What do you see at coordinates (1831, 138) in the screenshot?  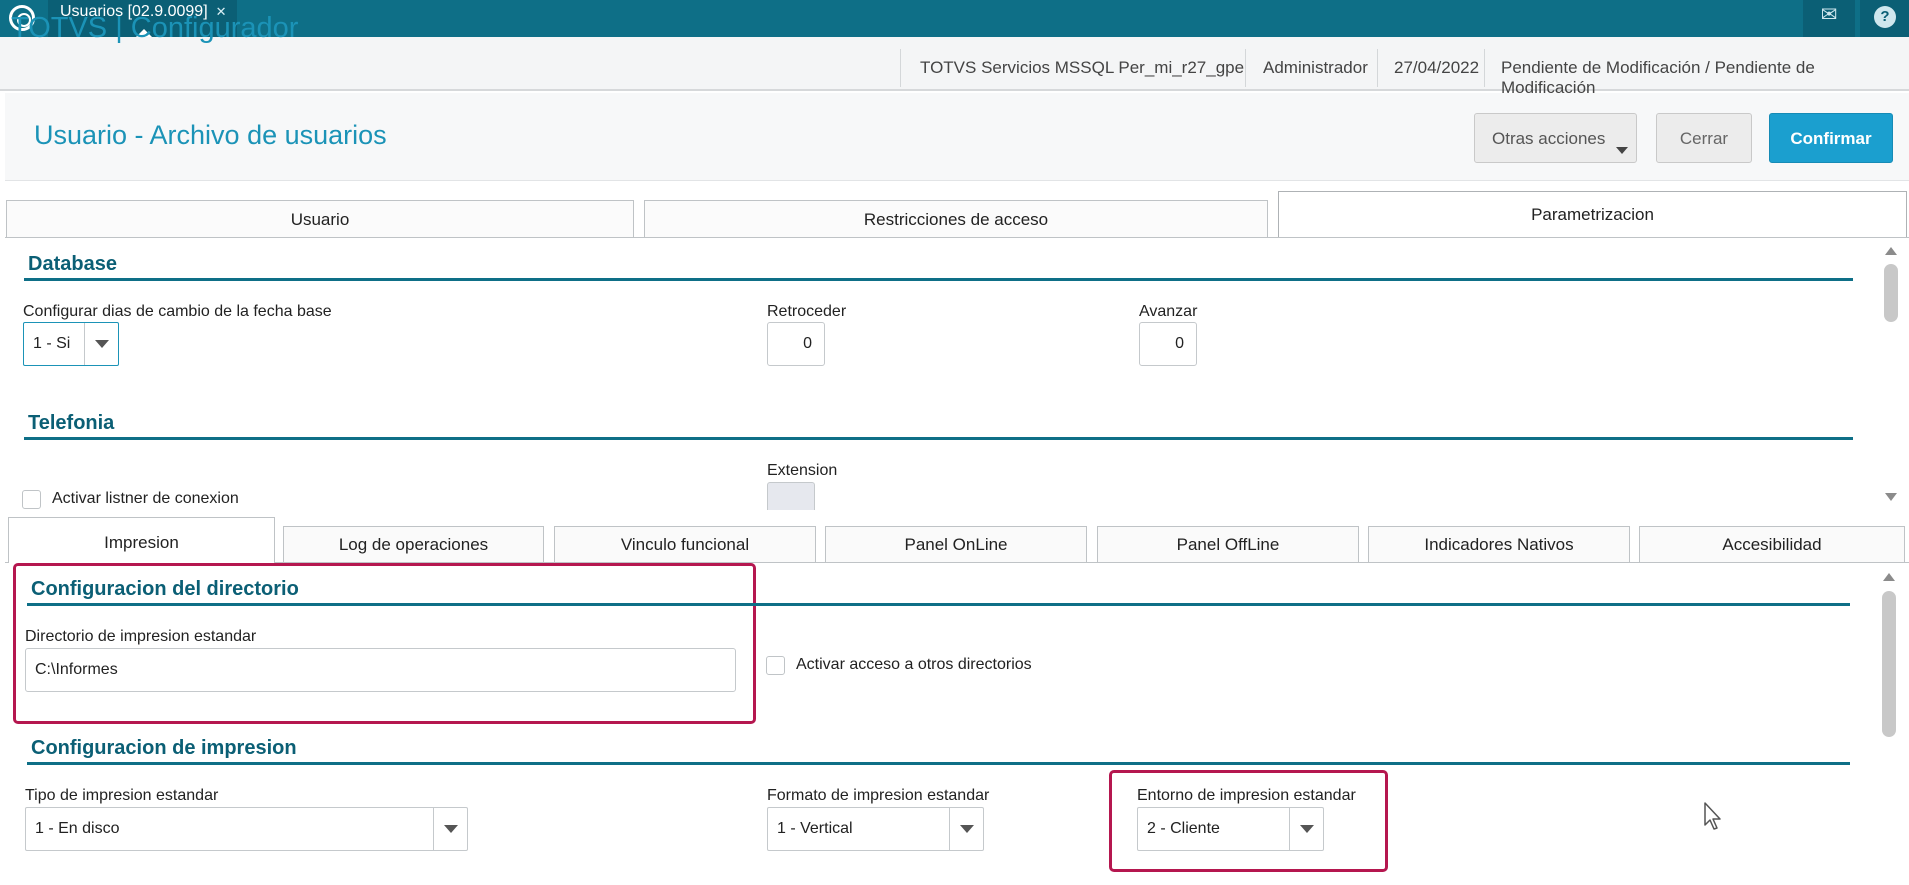 I see `confirmar-button: Confirmar` at bounding box center [1831, 138].